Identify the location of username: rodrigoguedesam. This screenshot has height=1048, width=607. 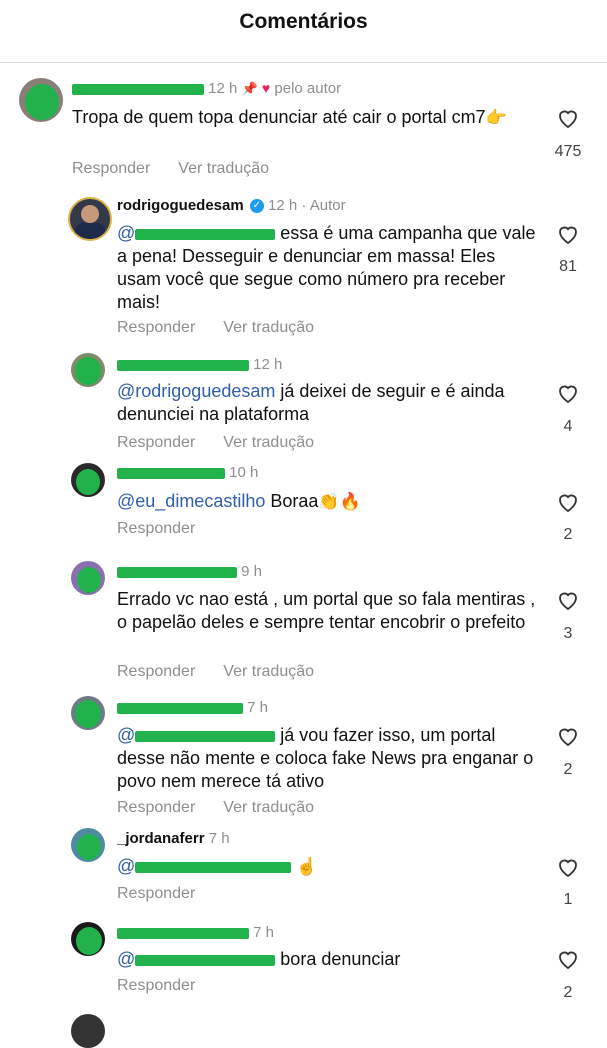
(180, 205).